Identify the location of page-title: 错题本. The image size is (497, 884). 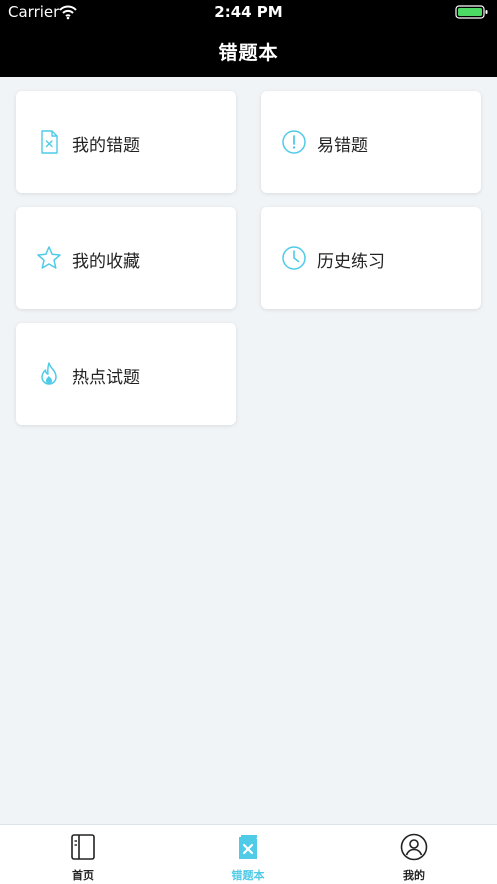
(248, 53).